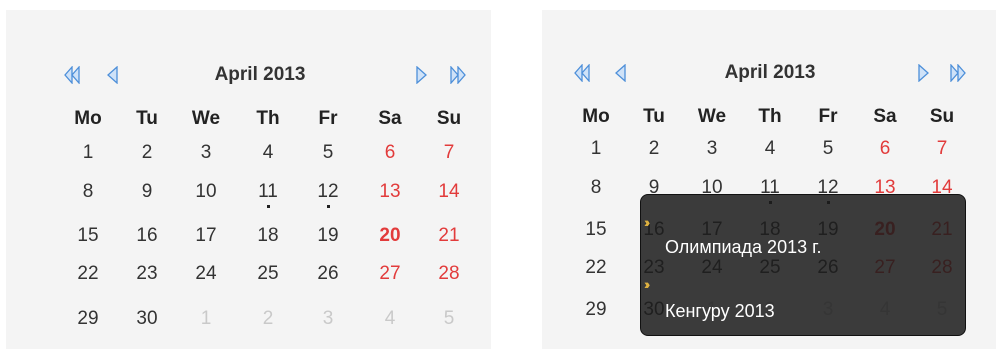 Image resolution: width=996 pixels, height=349 pixels. Describe the element at coordinates (328, 236) in the screenshot. I see `calendar-day: 19` at that location.